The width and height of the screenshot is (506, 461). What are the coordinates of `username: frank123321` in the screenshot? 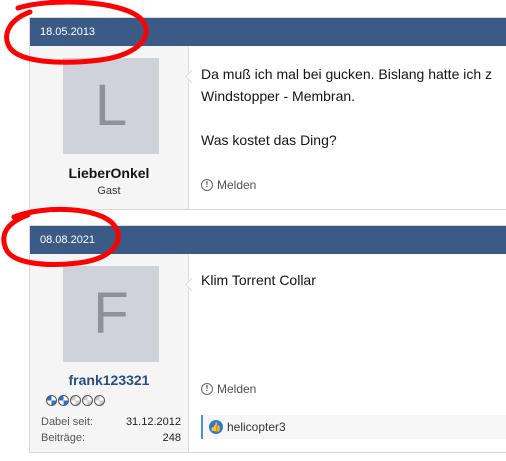 It's located at (109, 380).